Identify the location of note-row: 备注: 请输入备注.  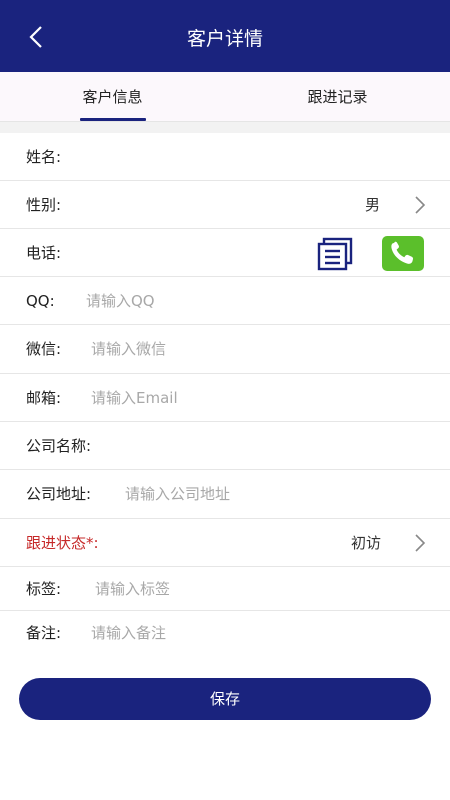
(225, 633).